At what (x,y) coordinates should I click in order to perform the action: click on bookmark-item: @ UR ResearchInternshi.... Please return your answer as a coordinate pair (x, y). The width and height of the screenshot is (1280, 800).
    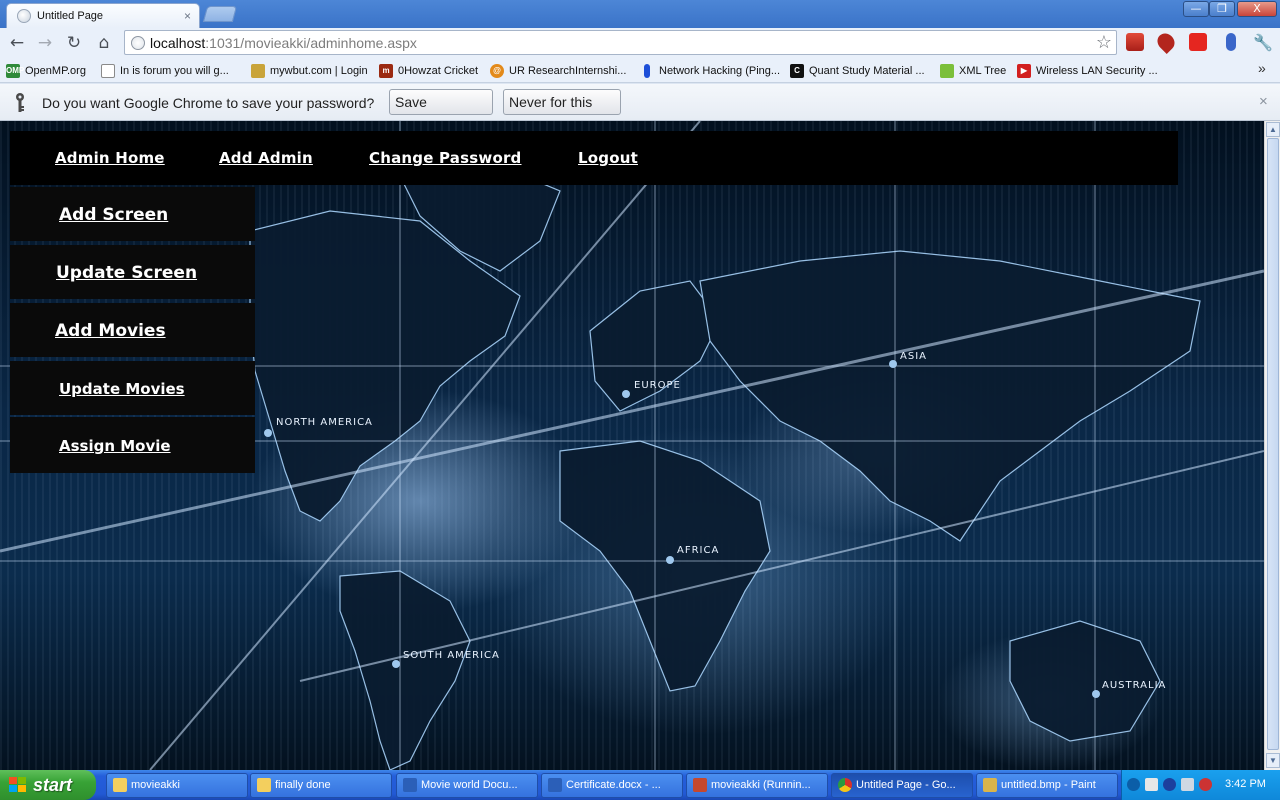
    Looking at the image, I should click on (558, 70).